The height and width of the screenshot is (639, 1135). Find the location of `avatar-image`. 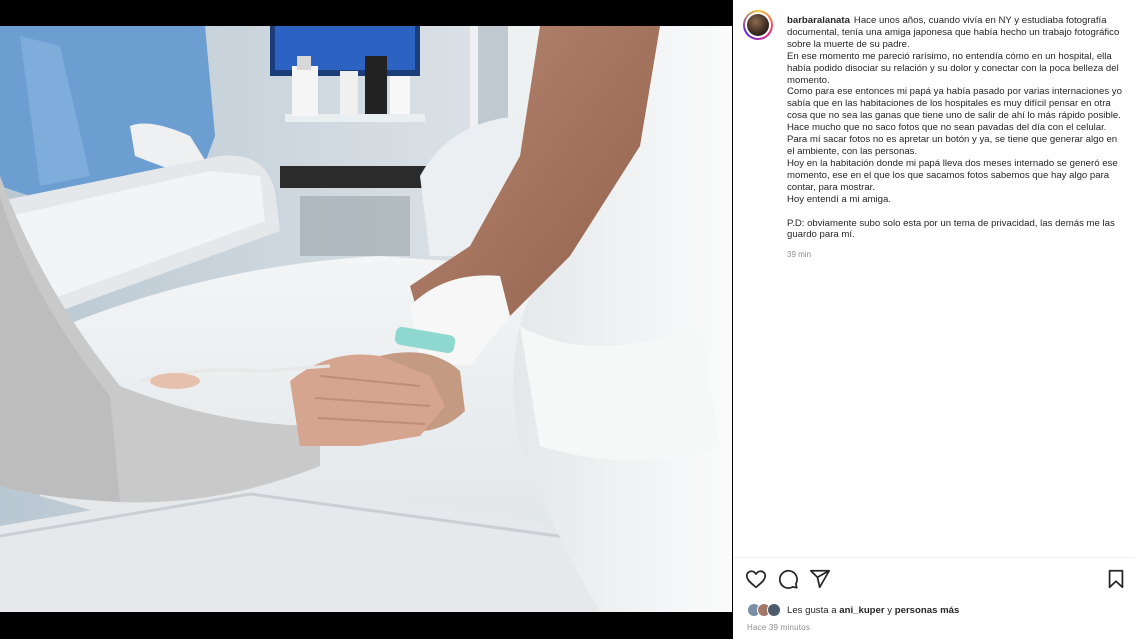

avatar-image is located at coordinates (758, 25).